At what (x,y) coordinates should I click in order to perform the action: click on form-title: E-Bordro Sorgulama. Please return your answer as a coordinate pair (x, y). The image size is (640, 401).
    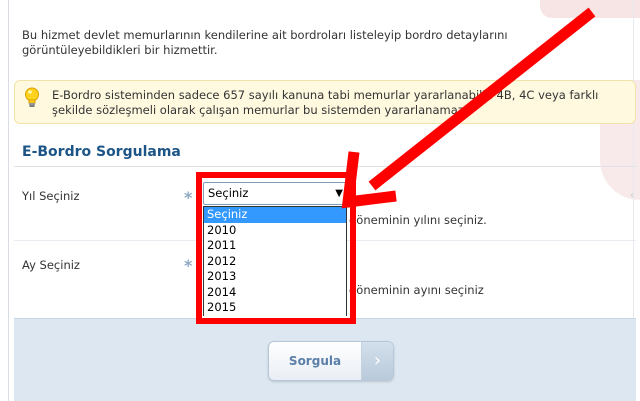
    Looking at the image, I should click on (101, 152).